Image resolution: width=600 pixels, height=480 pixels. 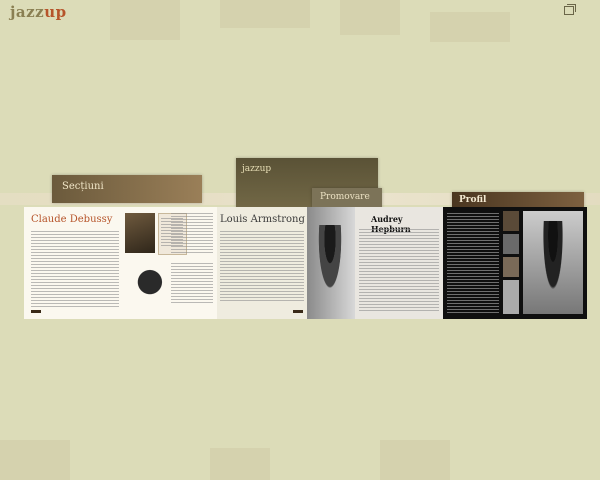 I want to click on article-text-armstrong, so click(x=262, y=266).